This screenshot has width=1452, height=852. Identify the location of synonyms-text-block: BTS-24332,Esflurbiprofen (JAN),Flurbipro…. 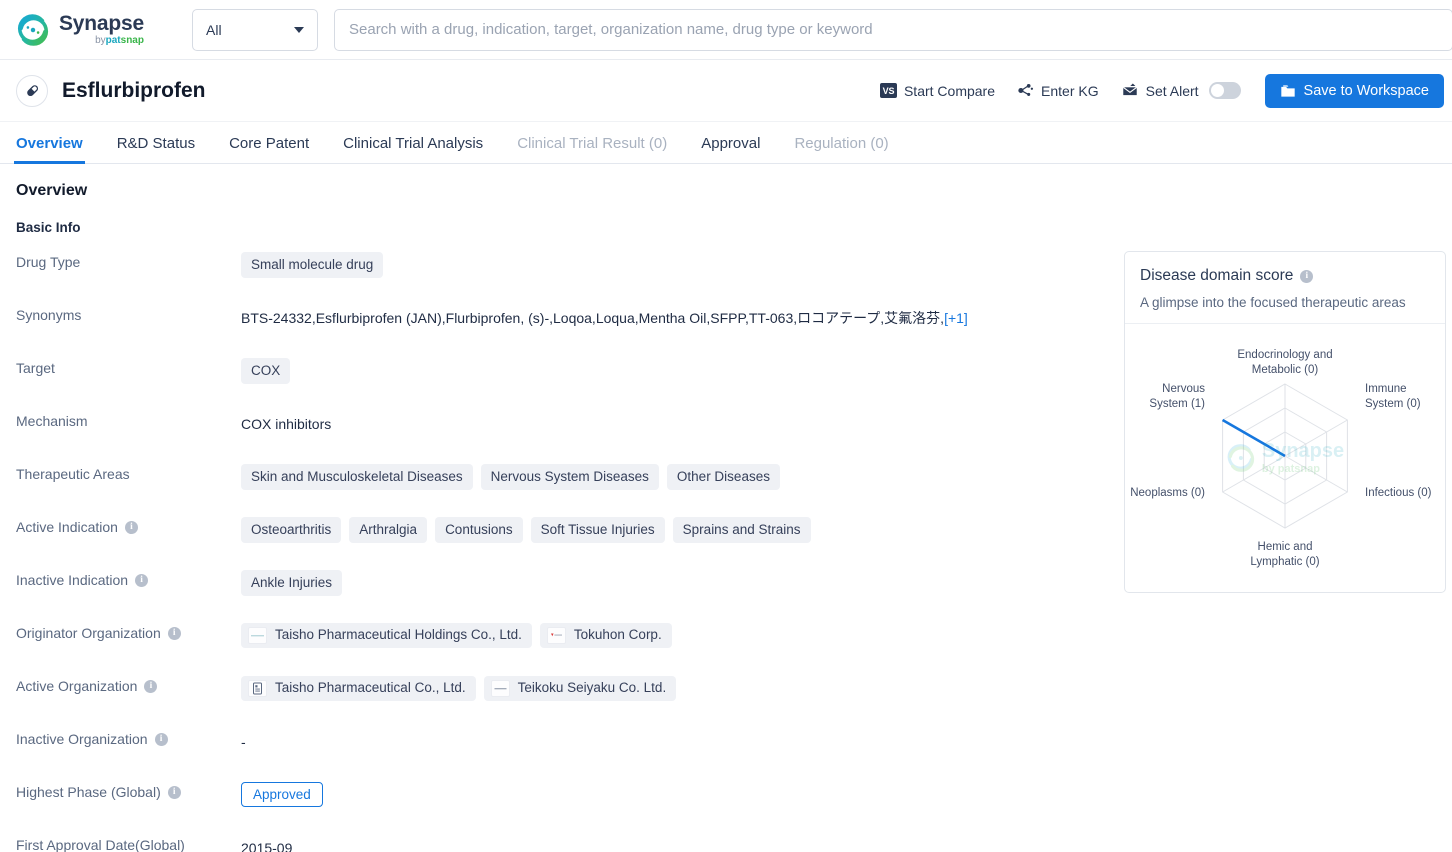
(604, 316).